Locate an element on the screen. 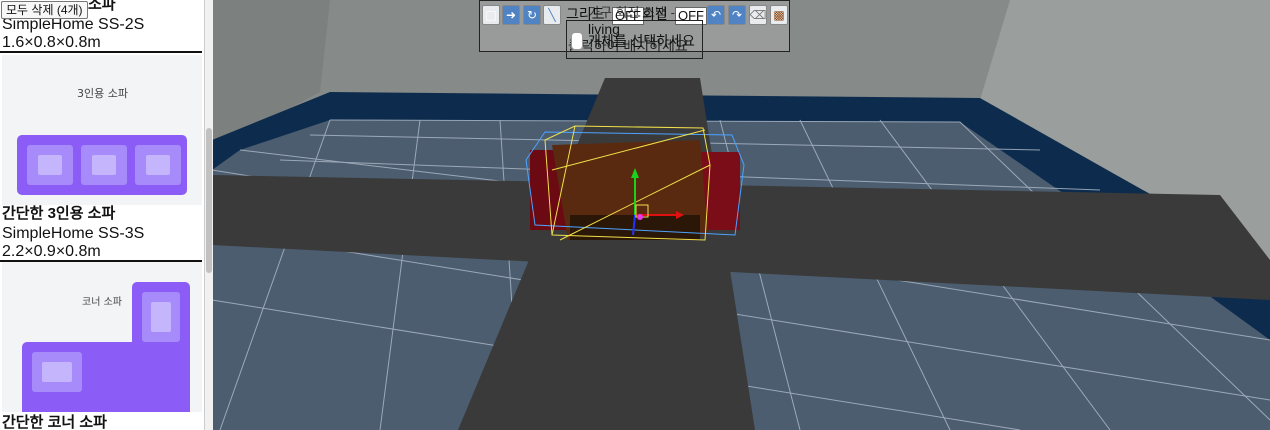 Image resolution: width=1270 pixels, height=430 pixels. furniture-dims: 1.6×0.8×0.8m is located at coordinates (51, 42).